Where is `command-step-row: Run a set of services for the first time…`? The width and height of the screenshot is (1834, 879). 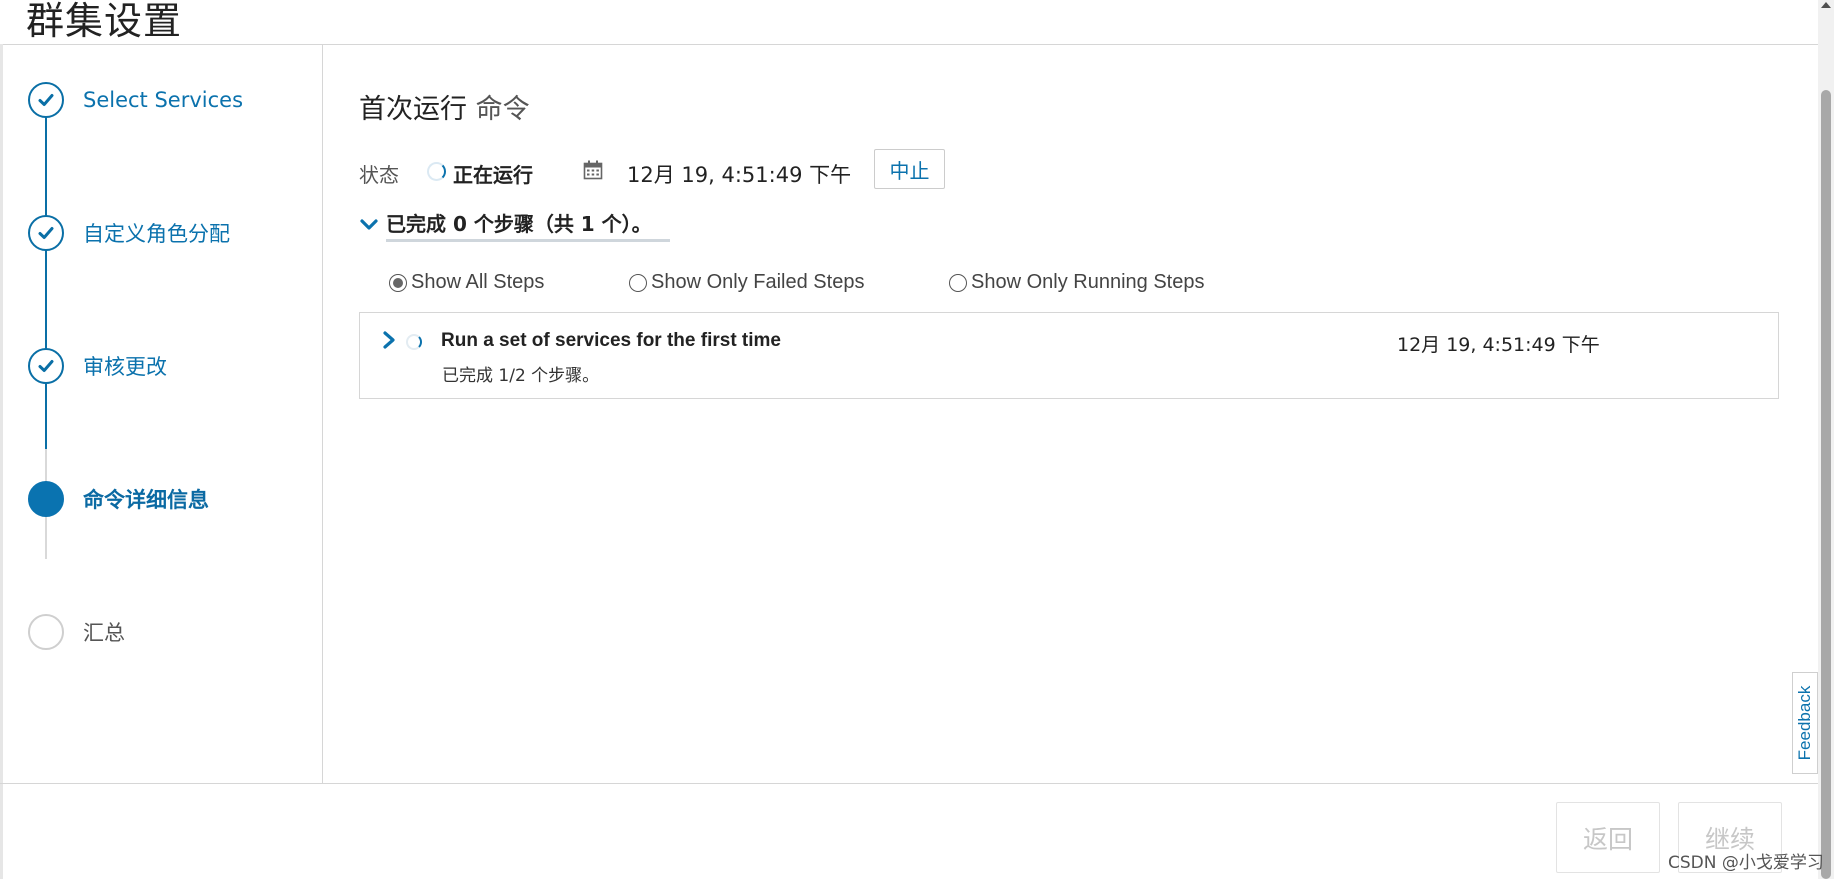 command-step-row: Run a set of services for the first time… is located at coordinates (1069, 355).